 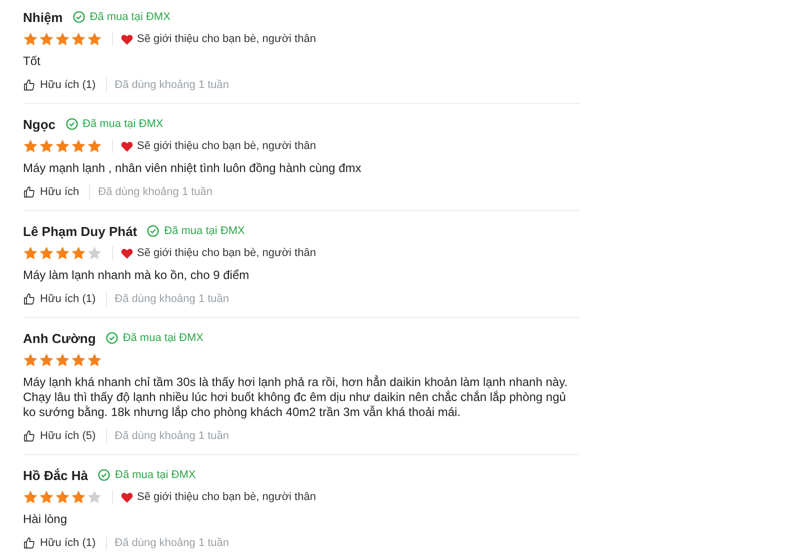 I want to click on helpful-button: Hữu ích, so click(x=51, y=192).